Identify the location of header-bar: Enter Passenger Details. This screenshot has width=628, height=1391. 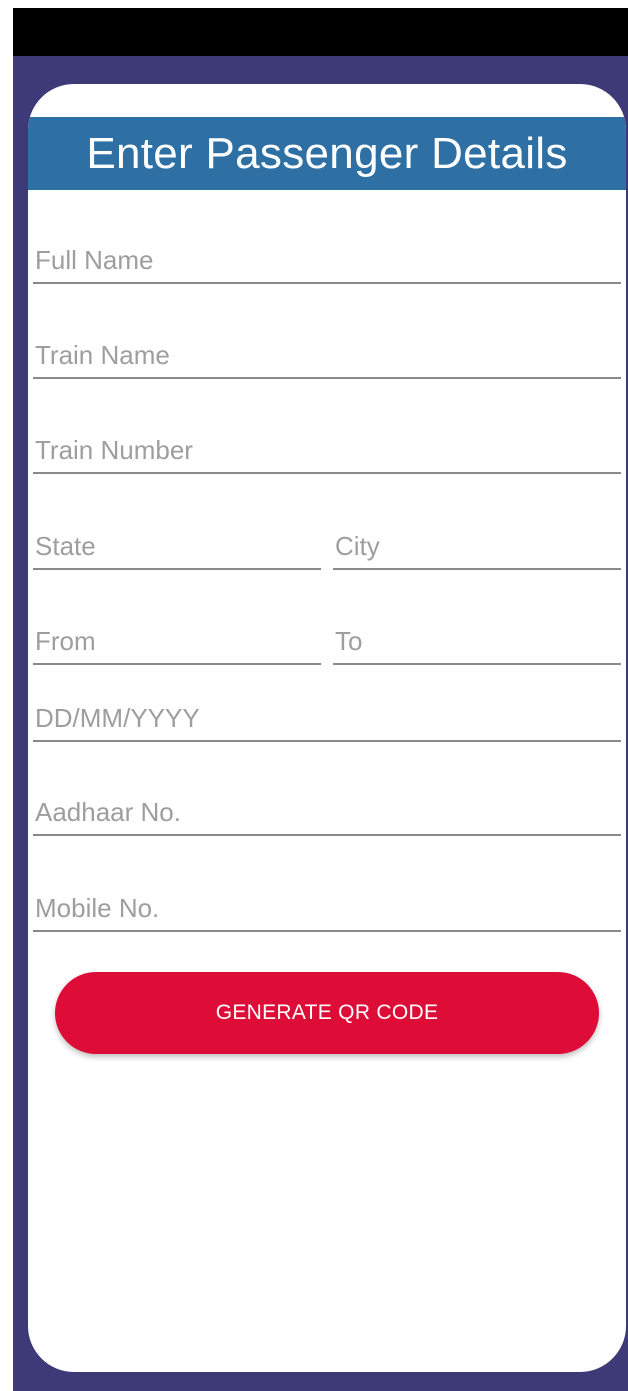
(327, 153).